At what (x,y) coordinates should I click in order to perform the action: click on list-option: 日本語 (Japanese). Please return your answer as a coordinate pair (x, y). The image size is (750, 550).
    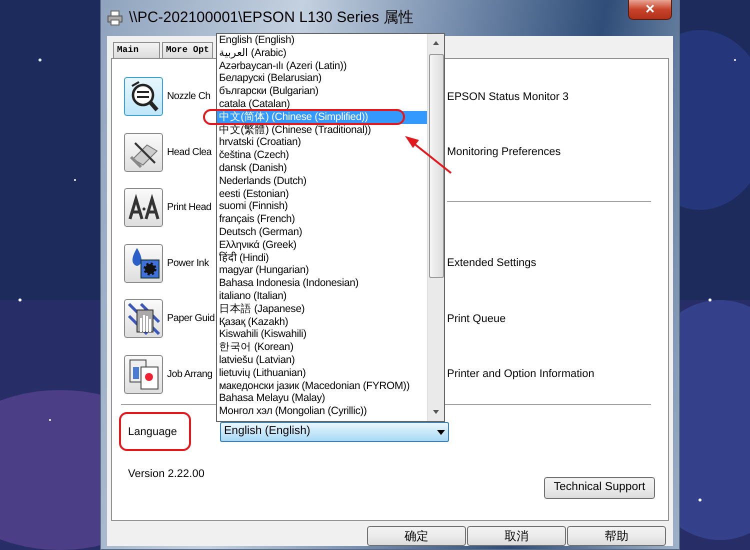
    Looking at the image, I should click on (322, 309).